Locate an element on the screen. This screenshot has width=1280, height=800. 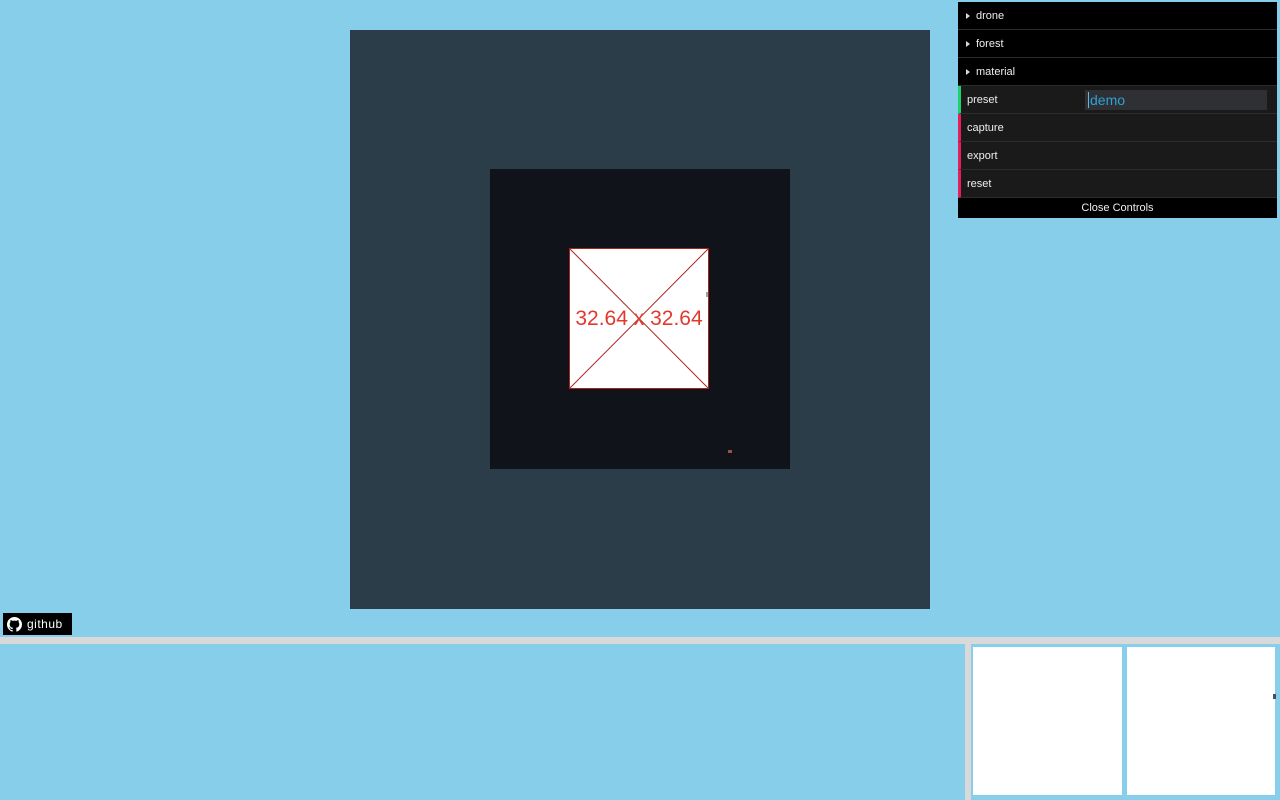
github-octocat-icon is located at coordinates (14, 624).